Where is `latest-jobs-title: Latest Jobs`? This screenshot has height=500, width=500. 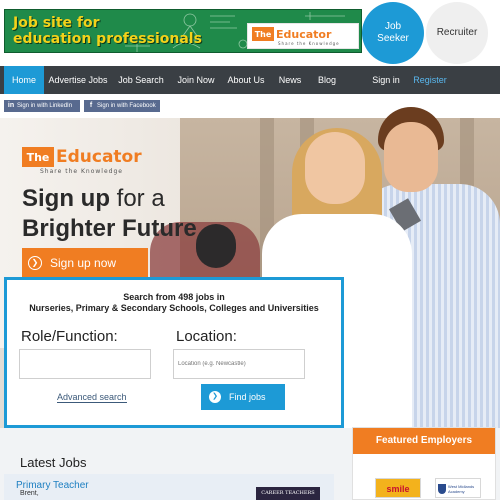 latest-jobs-title: Latest Jobs is located at coordinates (53, 462).